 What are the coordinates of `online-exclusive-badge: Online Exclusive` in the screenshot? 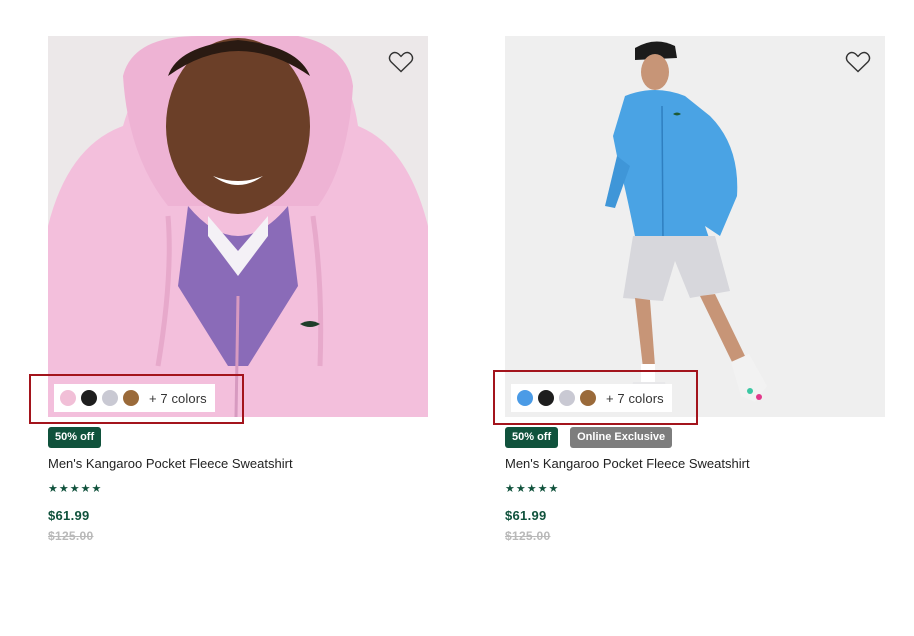 It's located at (621, 437).